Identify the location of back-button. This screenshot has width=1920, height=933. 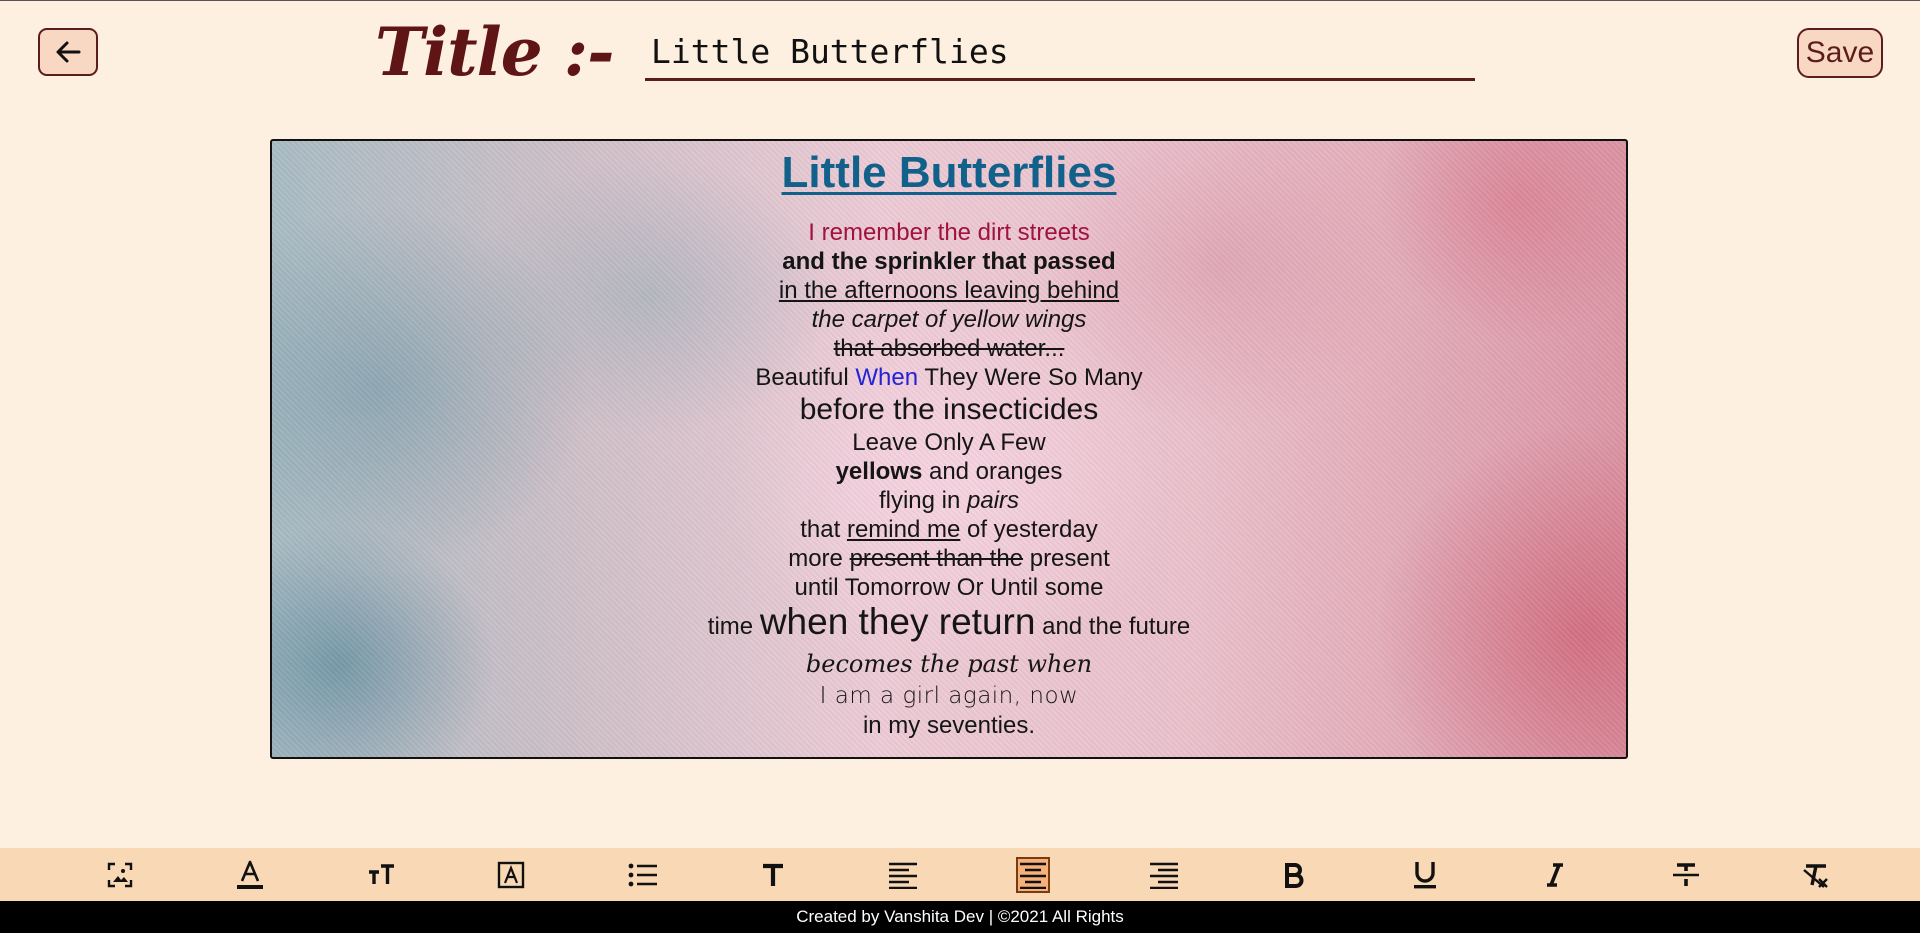
(68, 52).